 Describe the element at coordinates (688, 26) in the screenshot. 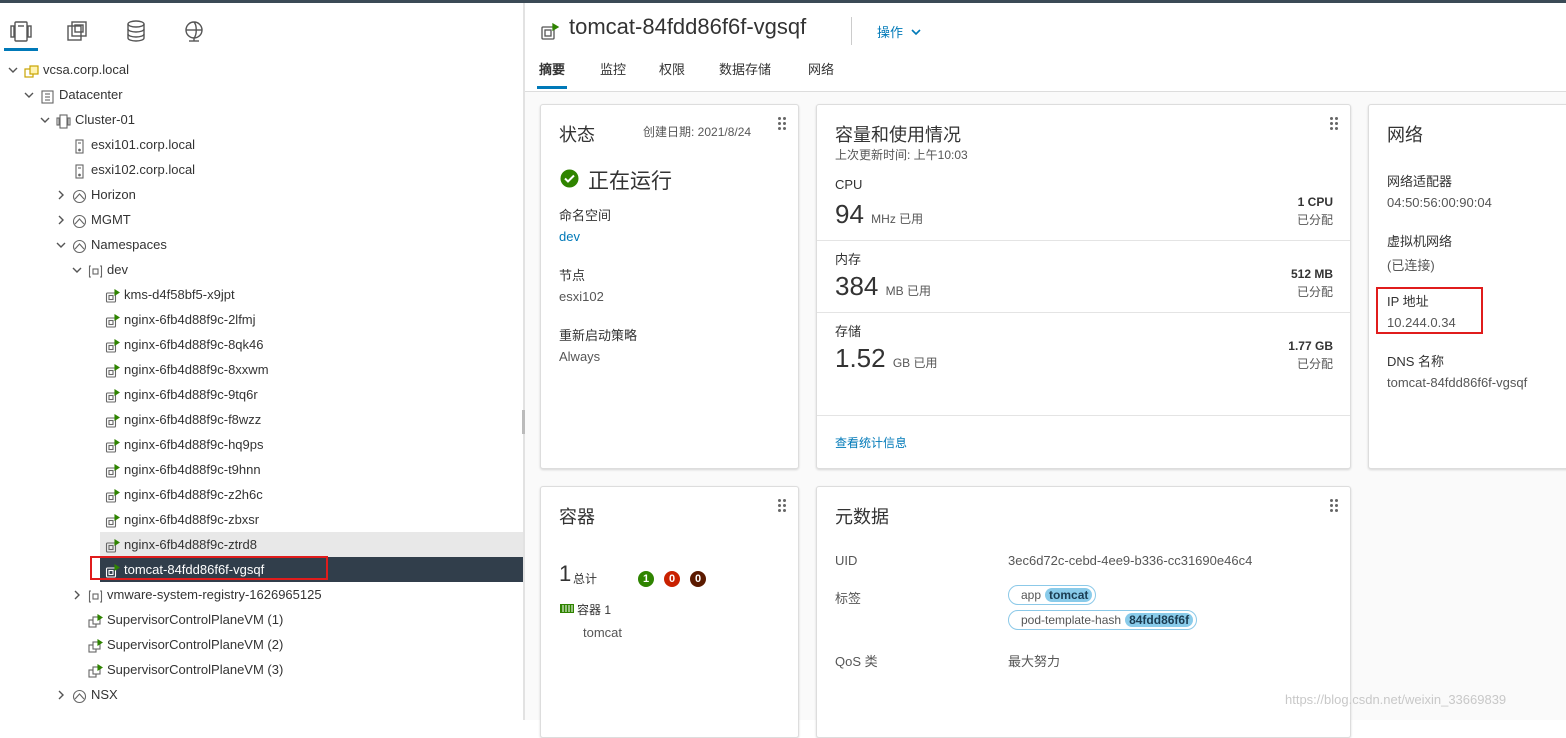

I see `page-title: tomcat-84fdd86f6f-vgsqf` at that location.